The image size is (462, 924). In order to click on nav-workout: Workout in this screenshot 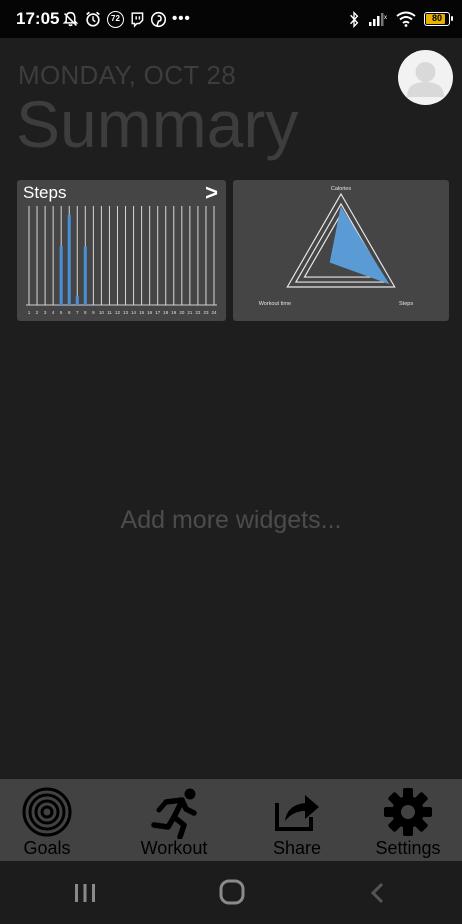, I will do `click(174, 820)`.